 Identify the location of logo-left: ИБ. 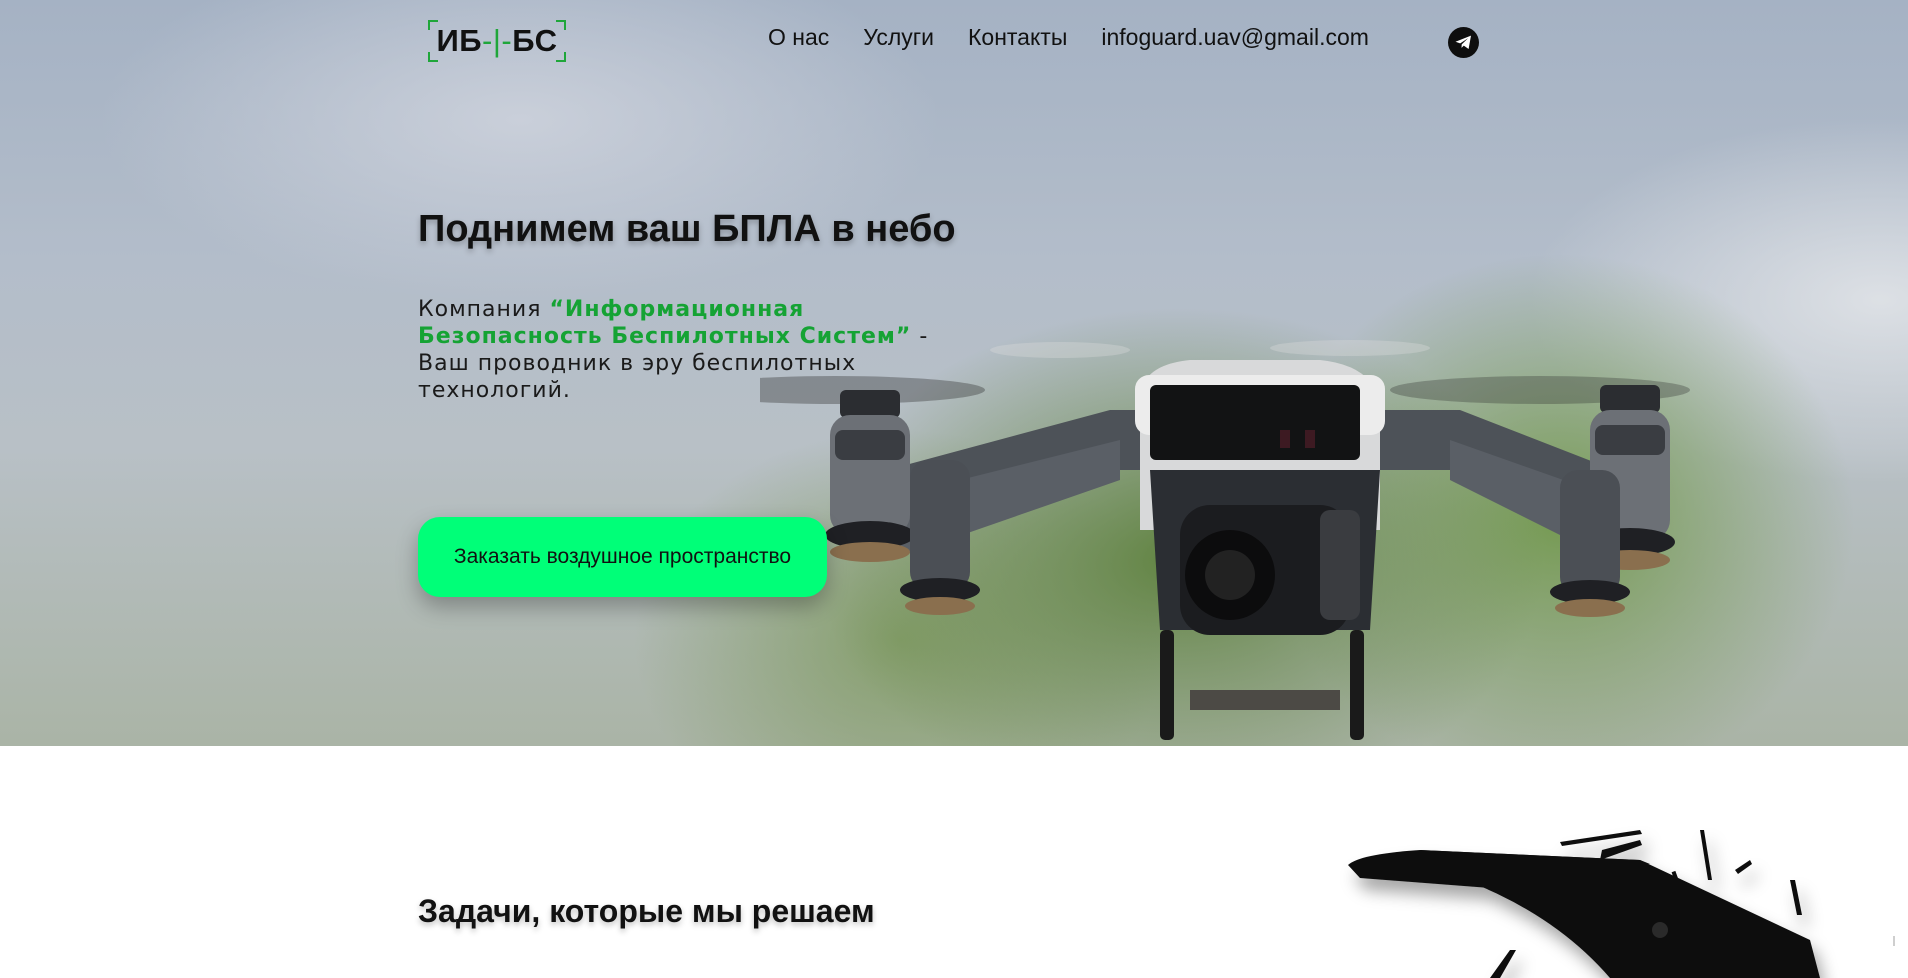
(459, 40).